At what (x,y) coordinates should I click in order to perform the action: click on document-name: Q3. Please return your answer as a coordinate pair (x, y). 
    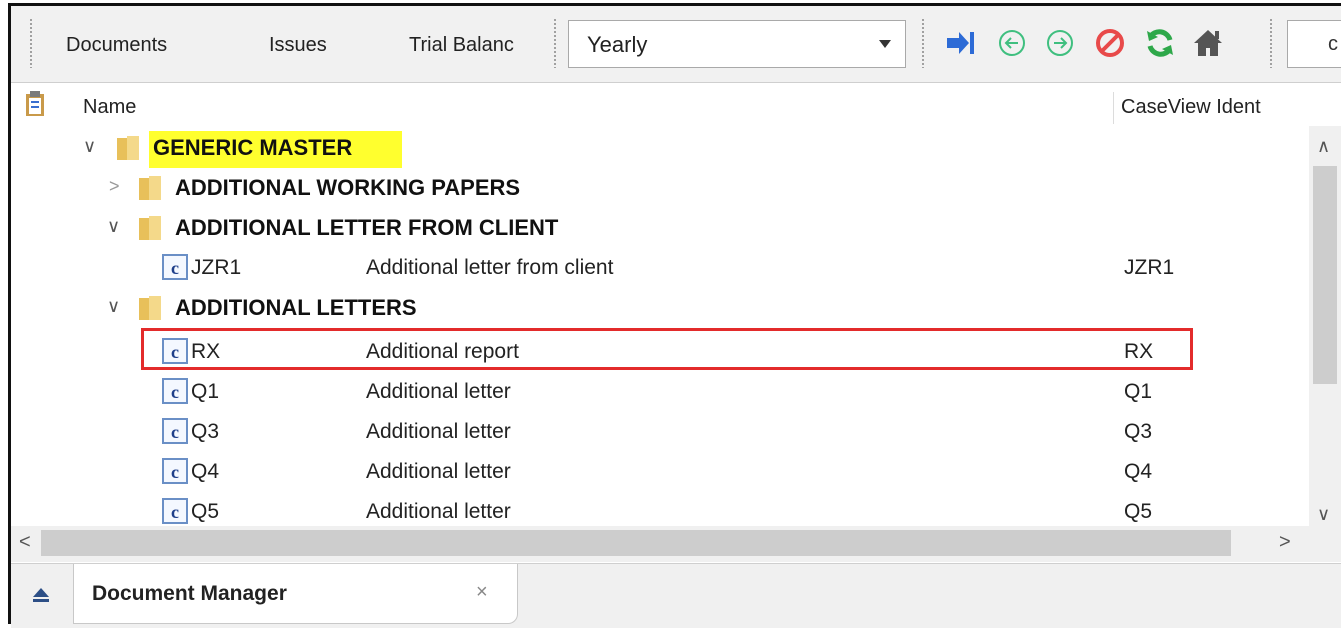
    Looking at the image, I should click on (205, 431).